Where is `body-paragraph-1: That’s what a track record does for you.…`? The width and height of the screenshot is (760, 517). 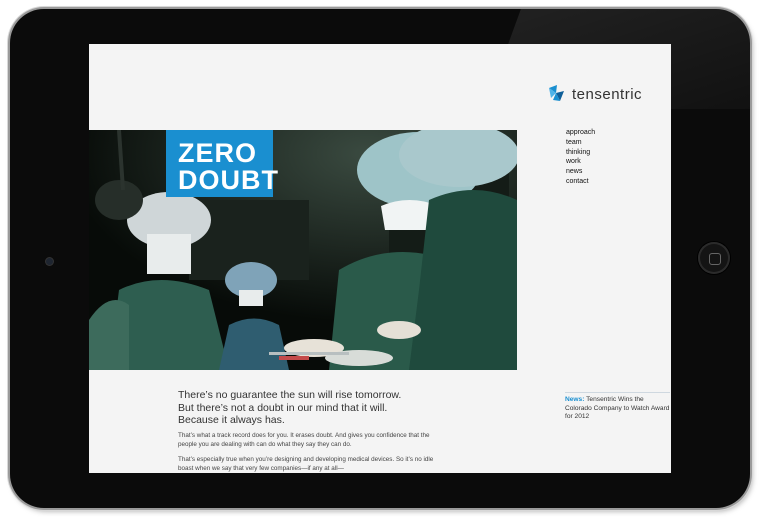 body-paragraph-1: That’s what a track record does for you.… is located at coordinates (304, 440).